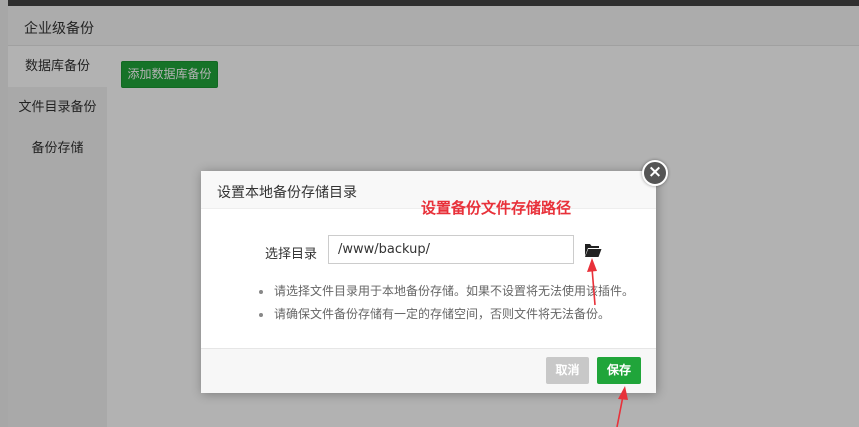 The image size is (859, 427). I want to click on tip-item: 请选择文件目录用于本地备份存储。如果不设置将无法使用该插件。, so click(445, 294).